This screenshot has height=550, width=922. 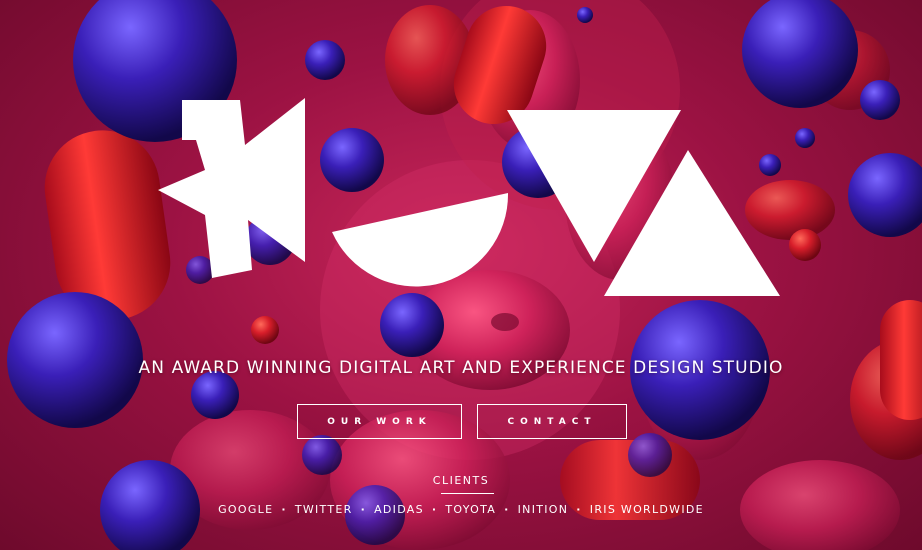 What do you see at coordinates (543, 509) in the screenshot?
I see `client-item: INITION` at bounding box center [543, 509].